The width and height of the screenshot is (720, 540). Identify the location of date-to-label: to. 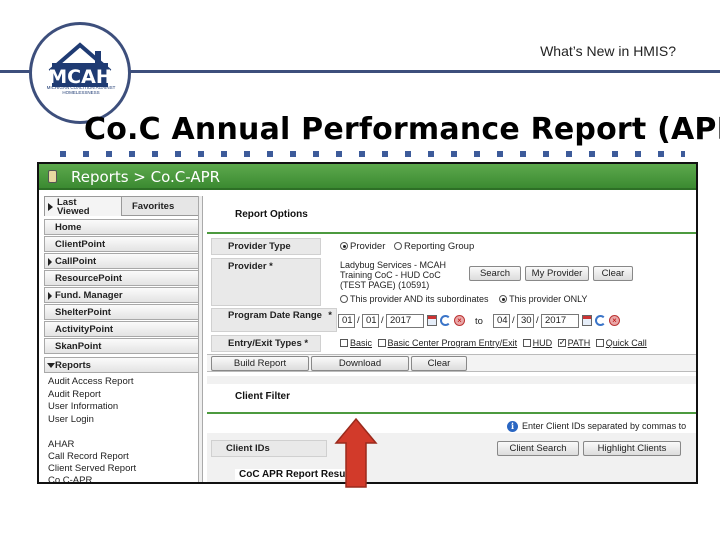
(479, 321).